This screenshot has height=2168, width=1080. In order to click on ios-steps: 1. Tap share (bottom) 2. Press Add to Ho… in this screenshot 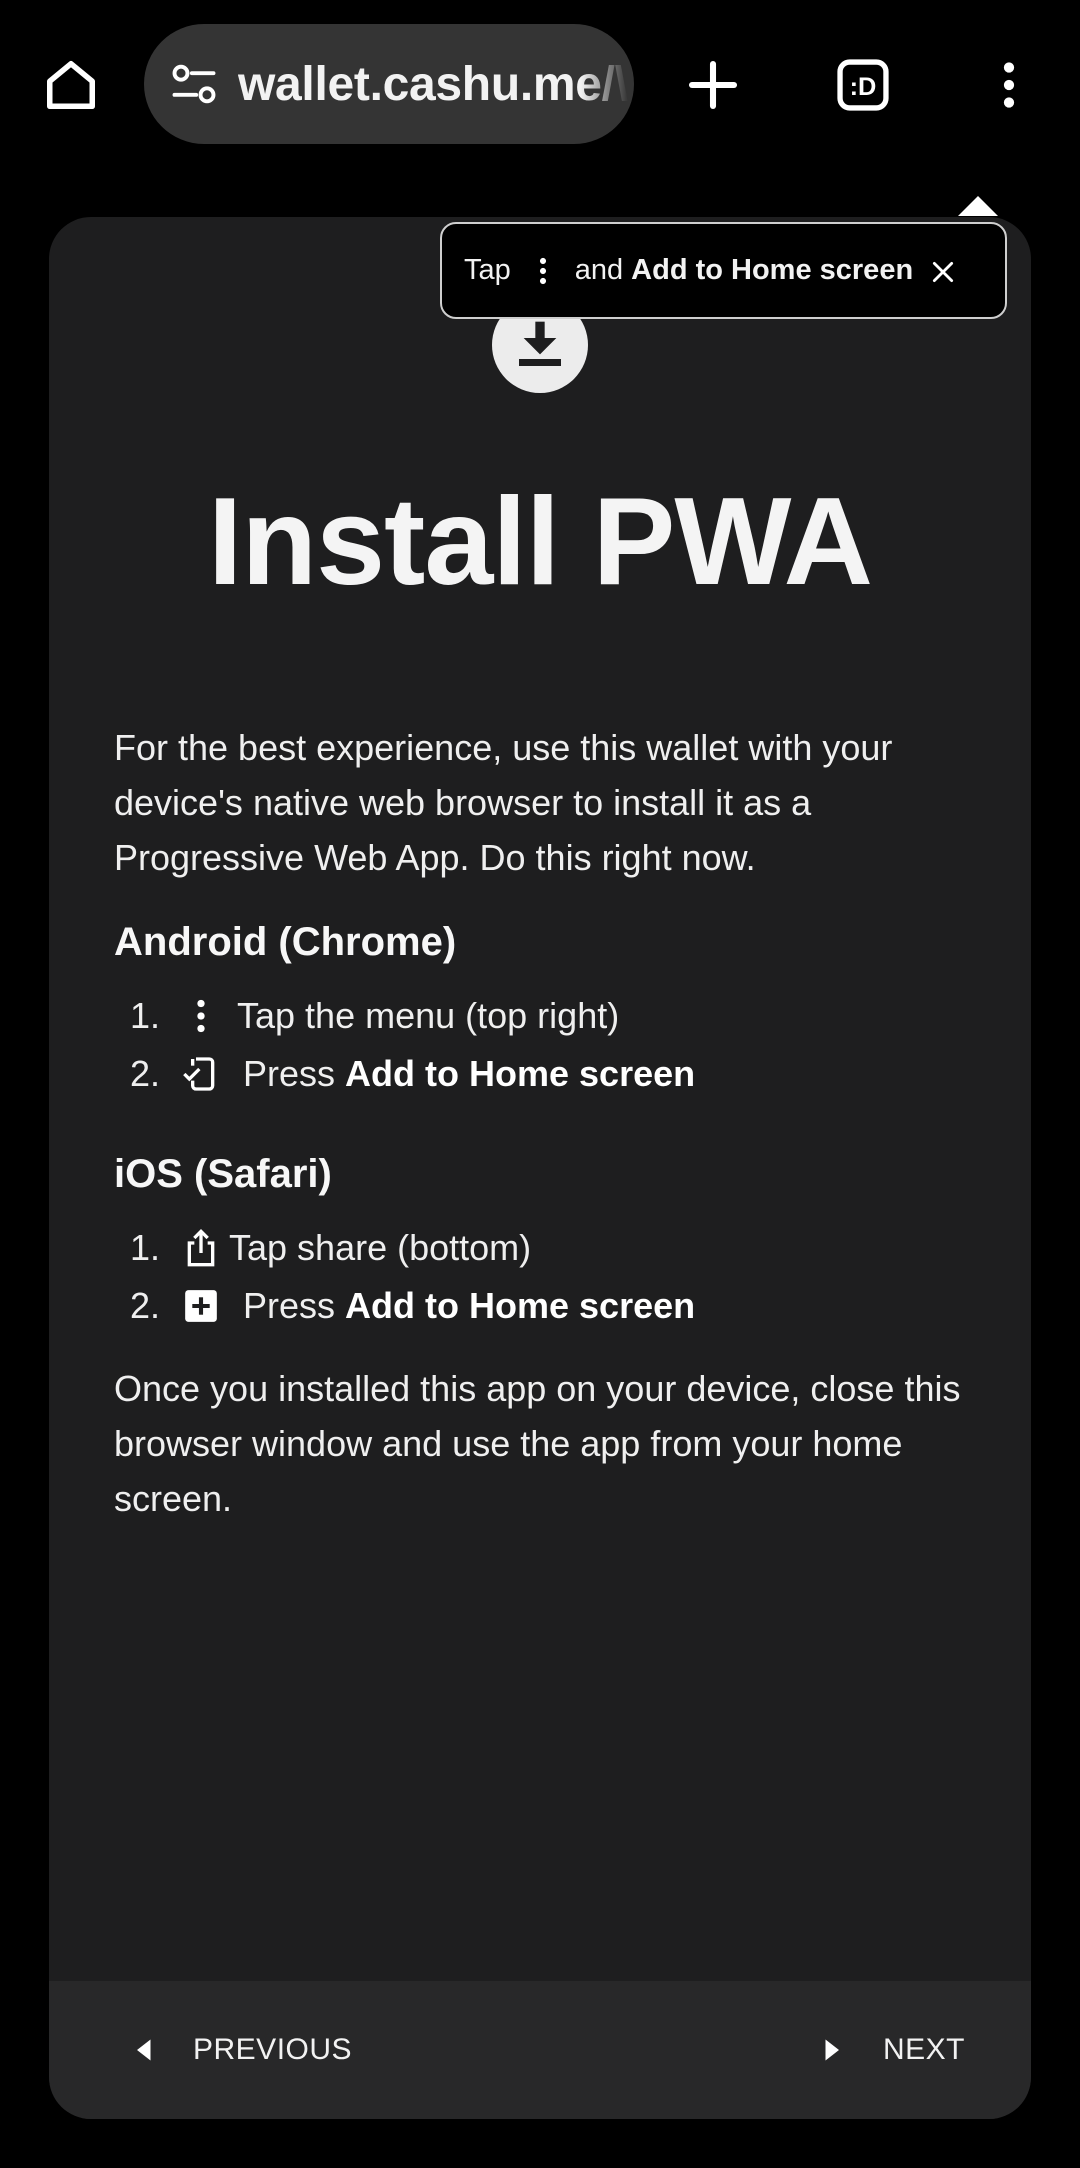, I will do `click(549, 1277)`.